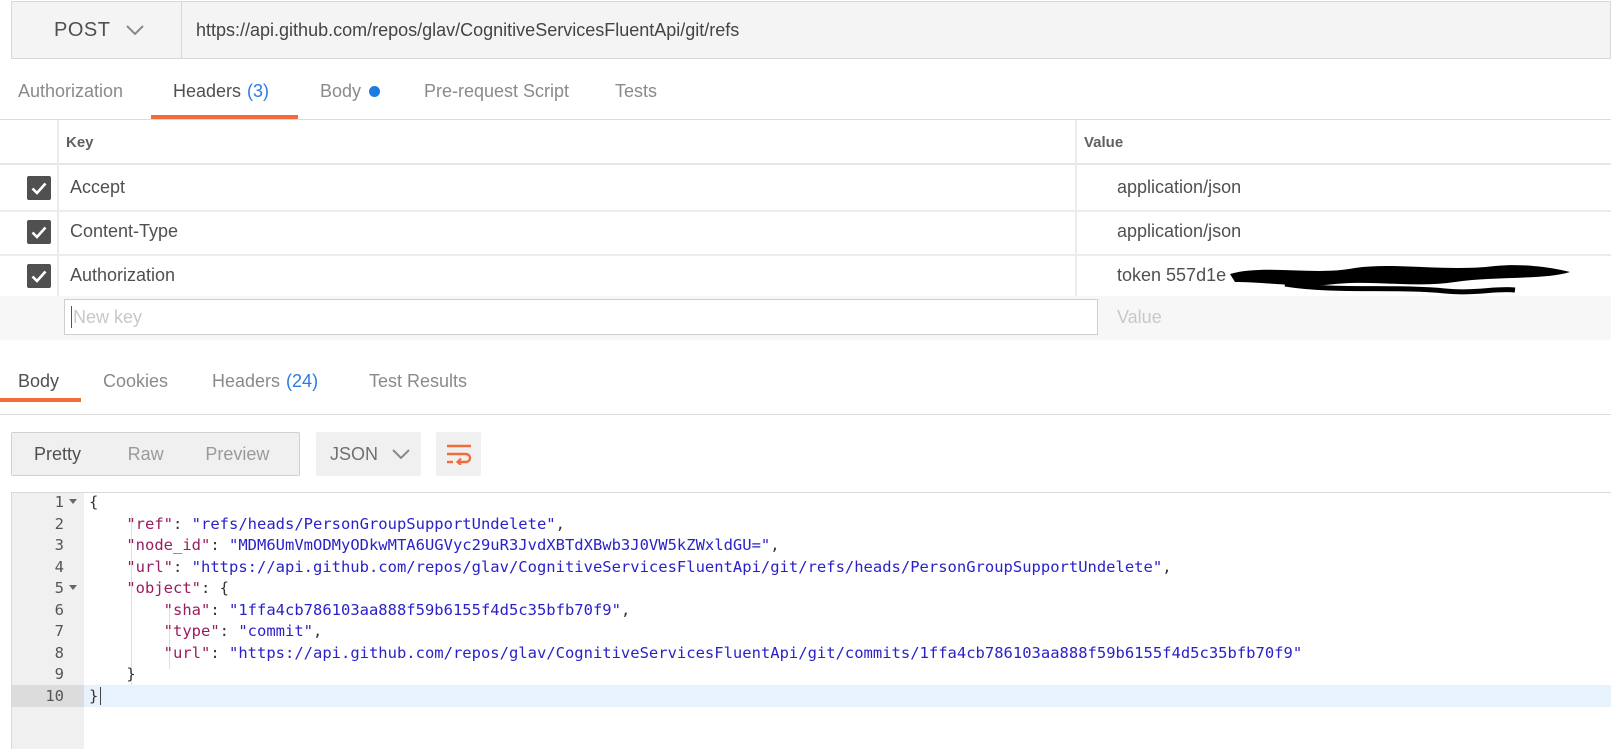 This screenshot has width=1611, height=749. I want to click on header-value: token 557d1e, so click(1171, 275).